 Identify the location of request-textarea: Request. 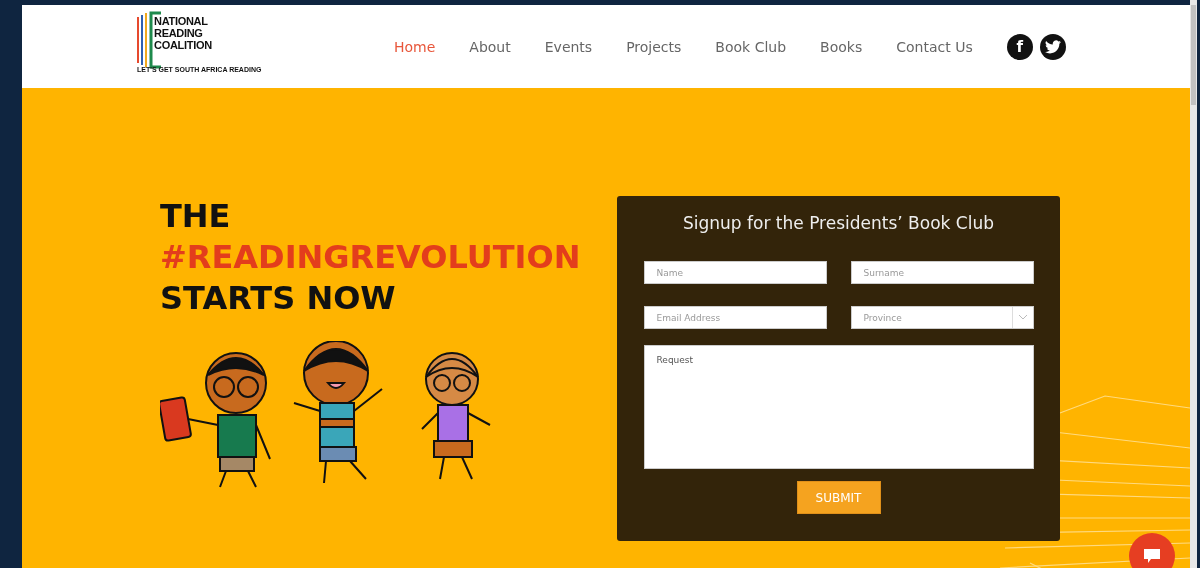
(838, 407).